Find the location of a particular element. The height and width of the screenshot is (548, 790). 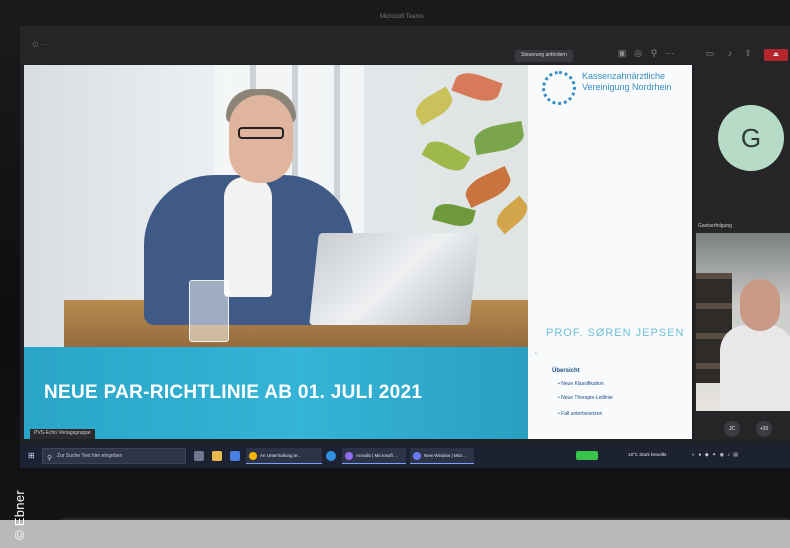

presenter-tag: PVS-Echo Verlagsgruppe is located at coordinates (62, 434).